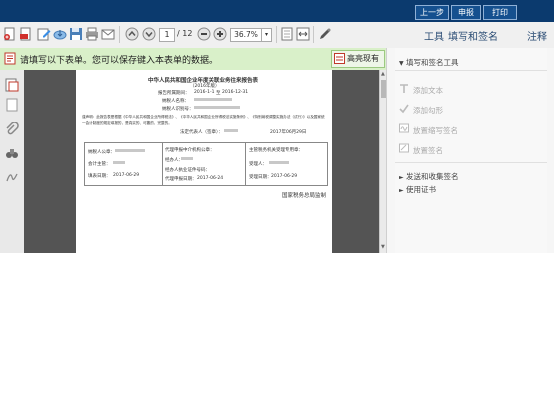  What do you see at coordinates (187, 170) in the screenshot?
I see `agent-cert-label: 经办人执业证件号码：` at bounding box center [187, 170].